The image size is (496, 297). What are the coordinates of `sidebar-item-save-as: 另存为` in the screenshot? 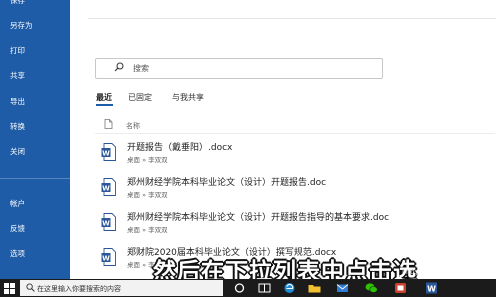 It's located at (21, 26).